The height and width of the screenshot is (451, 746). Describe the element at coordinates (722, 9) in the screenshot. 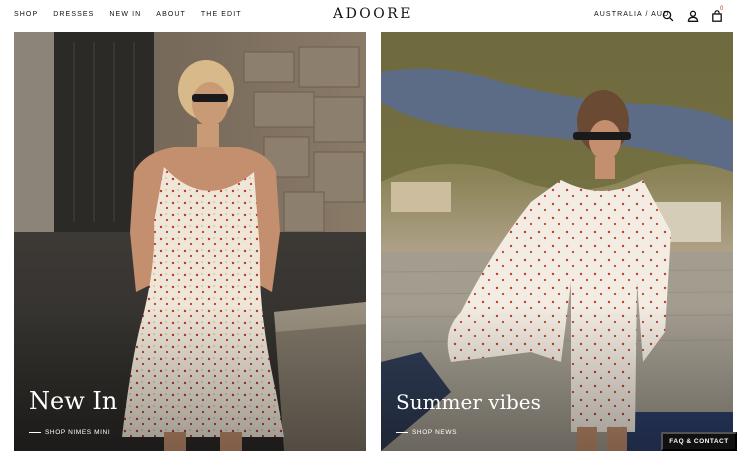

I see `cart-count-badge: 0` at that location.